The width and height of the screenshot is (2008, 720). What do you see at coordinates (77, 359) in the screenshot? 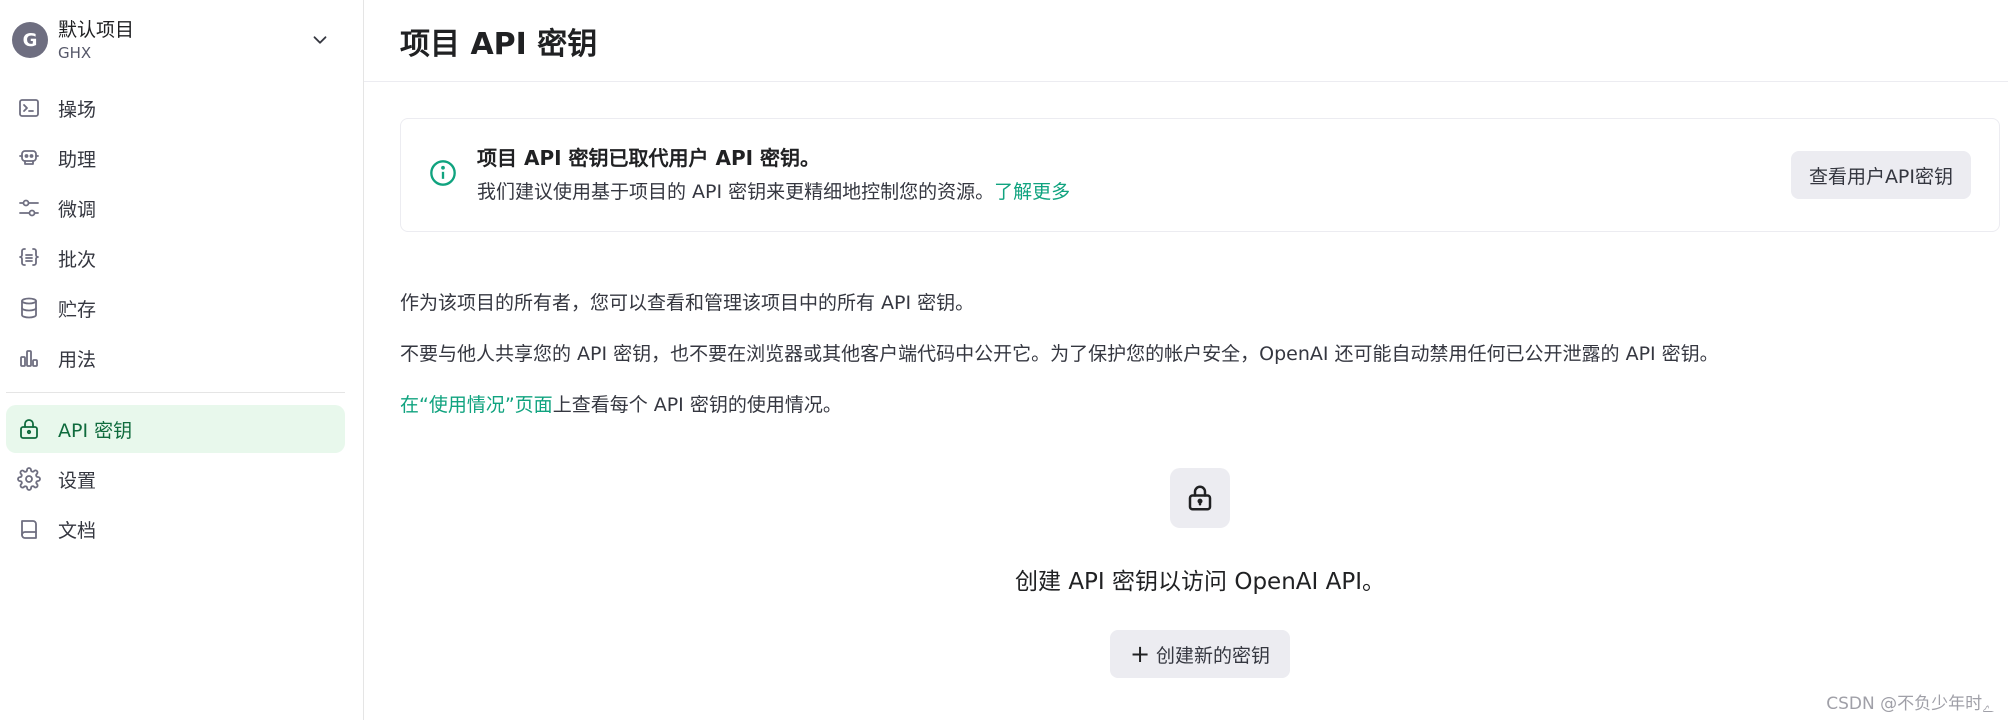
I see `sidebar-item-label: 用法` at bounding box center [77, 359].